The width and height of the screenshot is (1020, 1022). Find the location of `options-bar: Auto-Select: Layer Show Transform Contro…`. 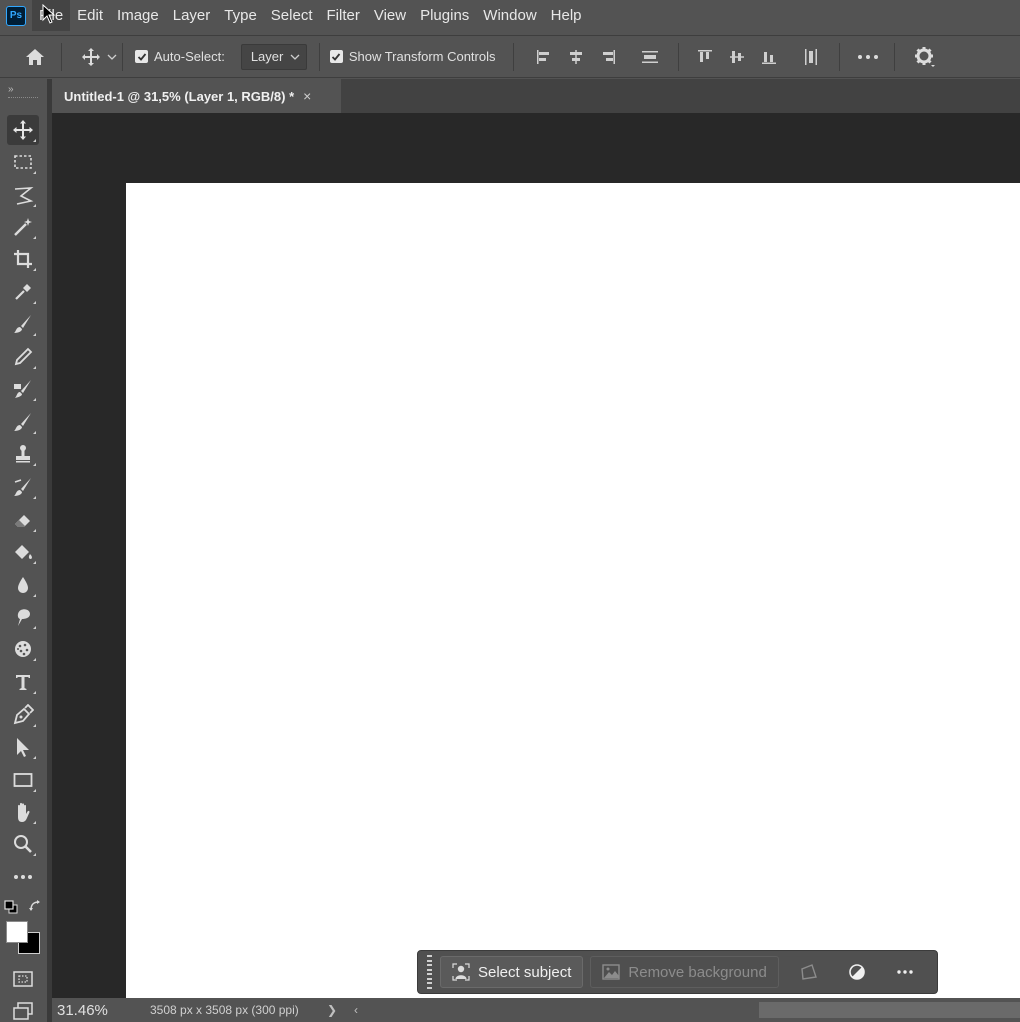

options-bar: Auto-Select: Layer Show Transform Contro… is located at coordinates (510, 56).